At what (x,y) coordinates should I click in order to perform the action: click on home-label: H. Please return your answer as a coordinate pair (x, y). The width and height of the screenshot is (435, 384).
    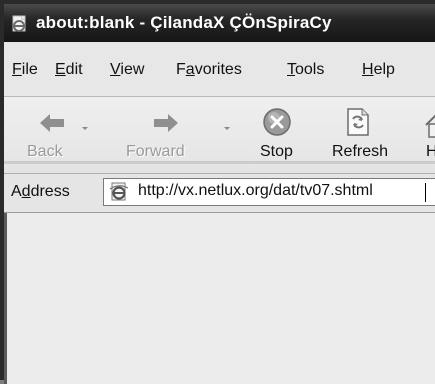
    Looking at the image, I should click on (430, 151).